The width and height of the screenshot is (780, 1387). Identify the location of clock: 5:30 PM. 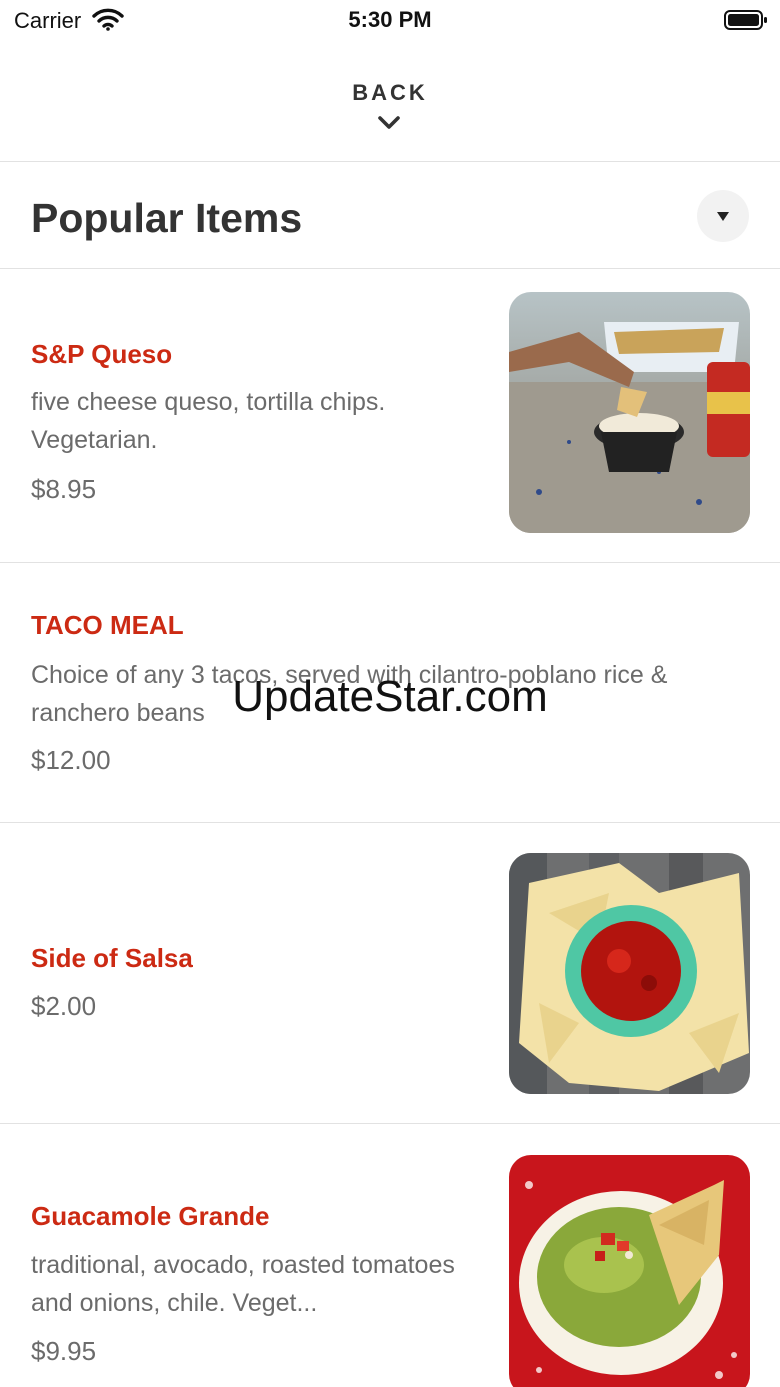
(390, 19).